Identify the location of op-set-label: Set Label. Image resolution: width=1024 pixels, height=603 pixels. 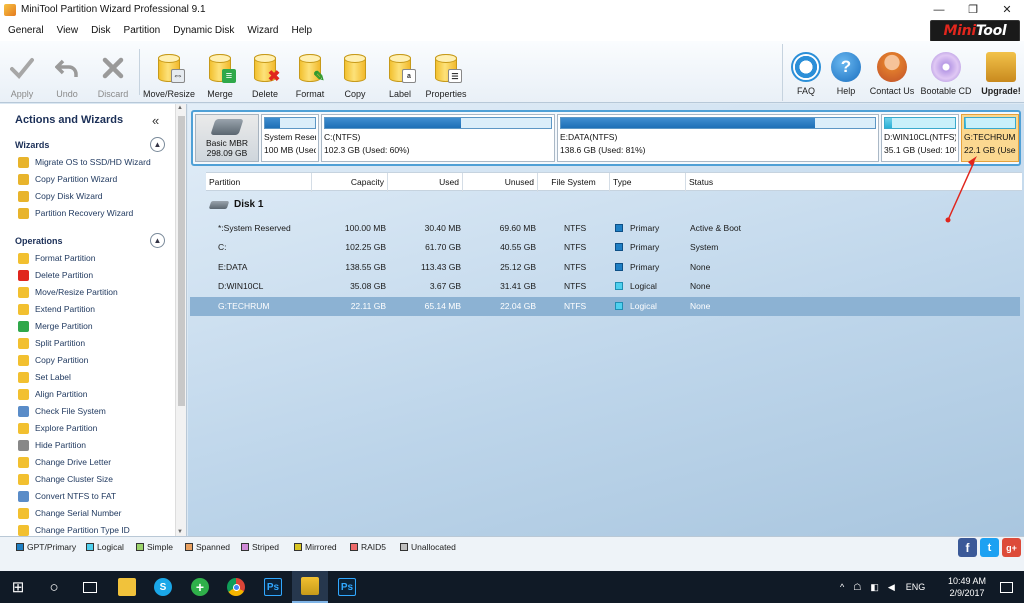
(95, 377).